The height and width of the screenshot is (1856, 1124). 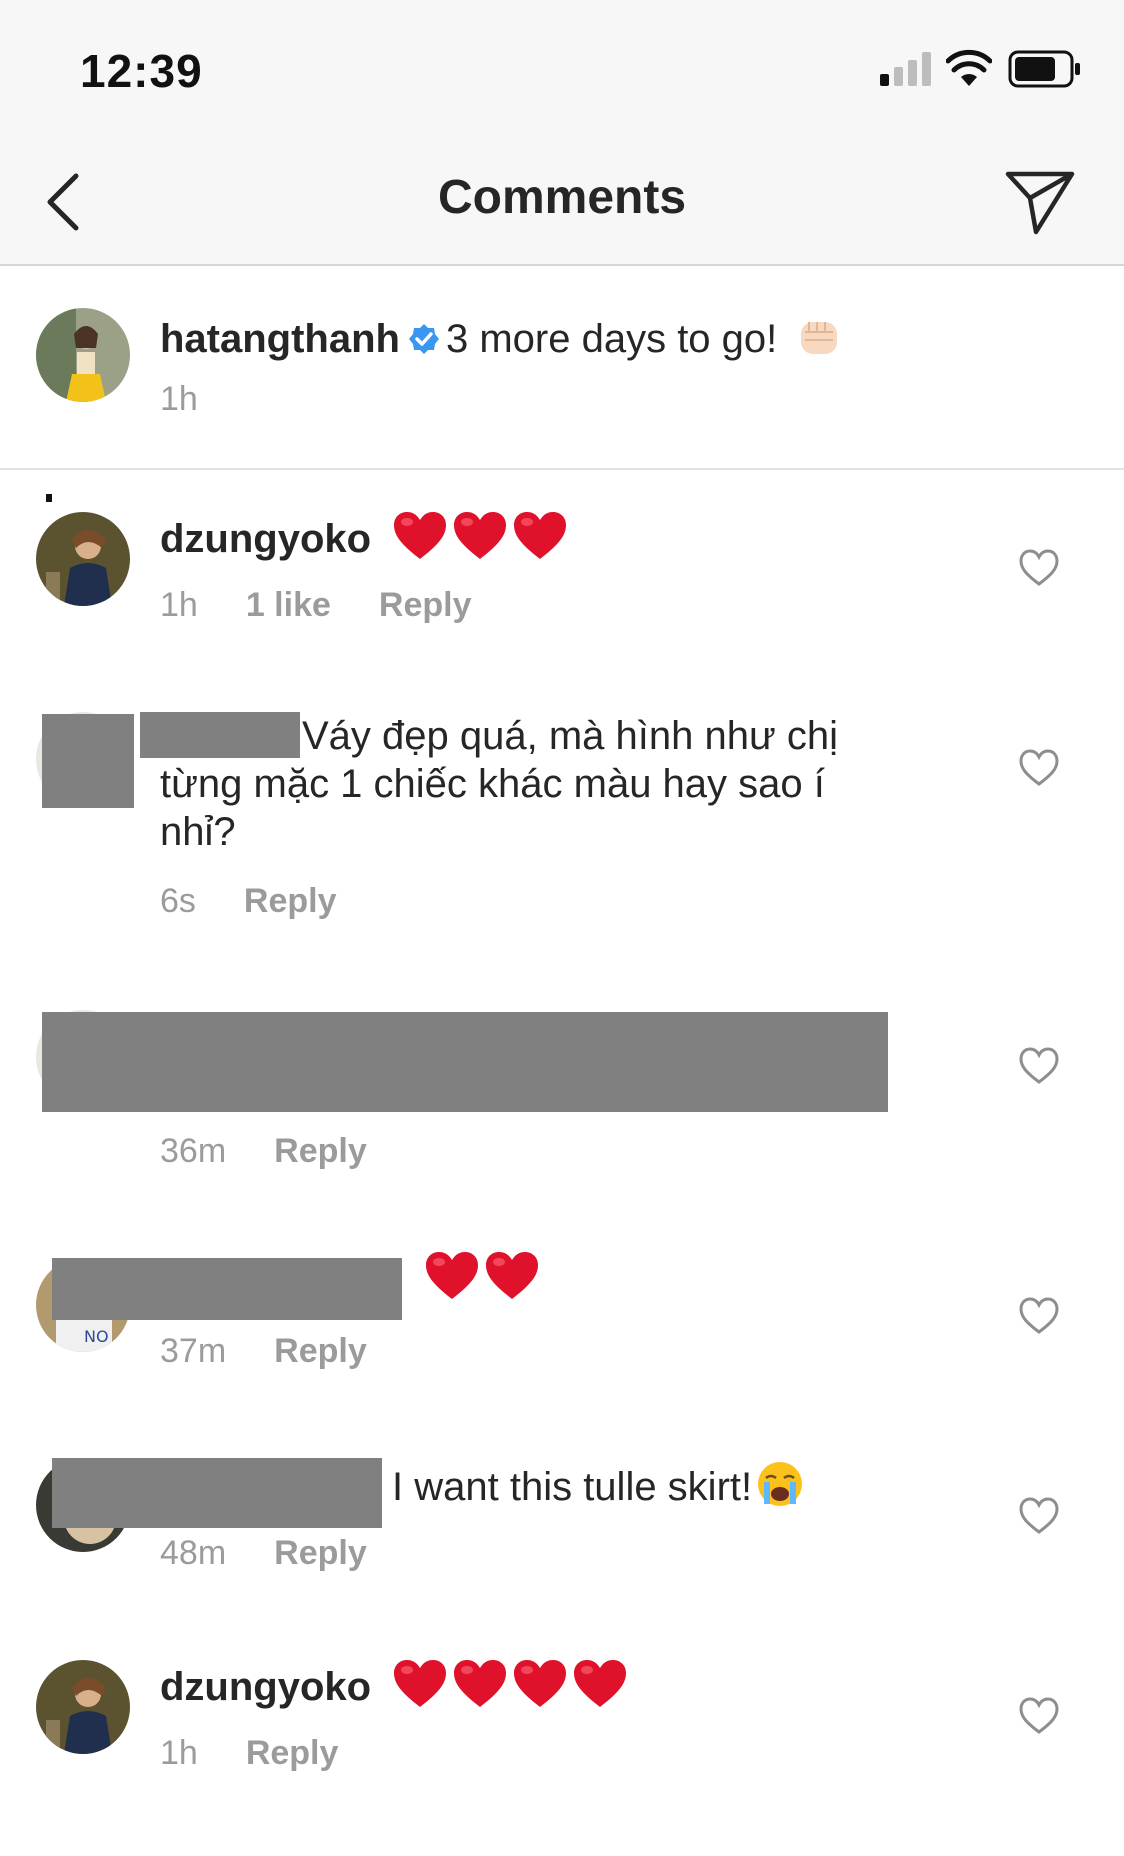 I want to click on comment-meta: 6s Reply, so click(x=272, y=901).